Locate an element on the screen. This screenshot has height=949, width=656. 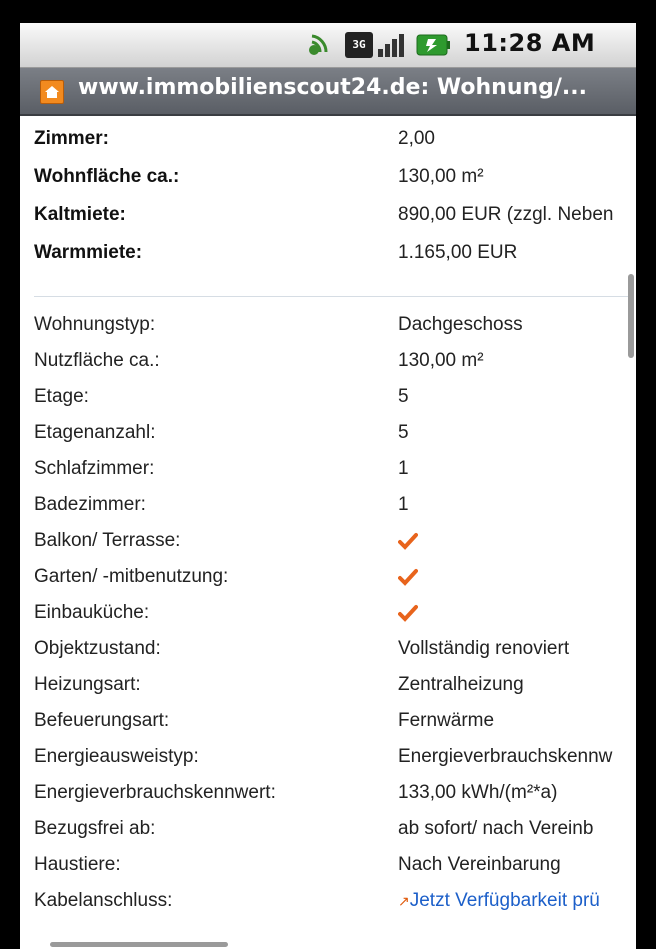
status-time: 11:28 AM is located at coordinates (530, 43).